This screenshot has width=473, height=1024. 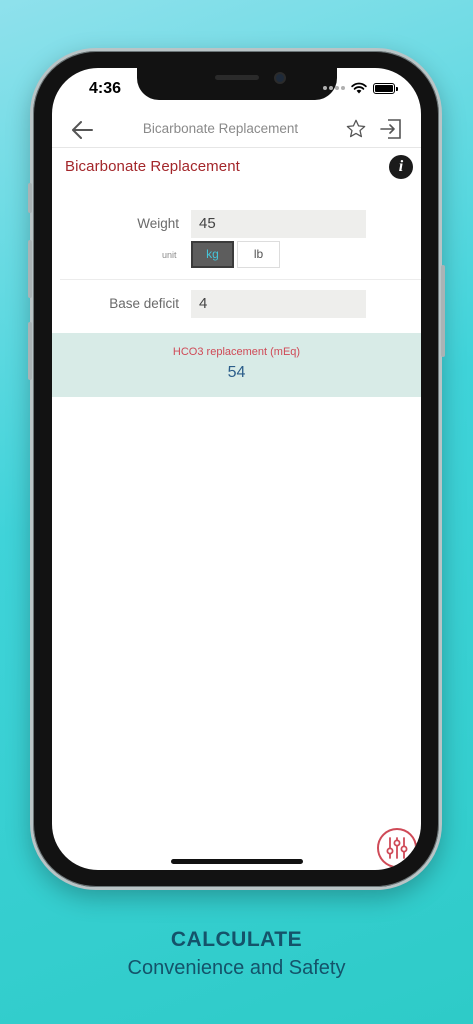 I want to click on row-divider, so click(x=240, y=279).